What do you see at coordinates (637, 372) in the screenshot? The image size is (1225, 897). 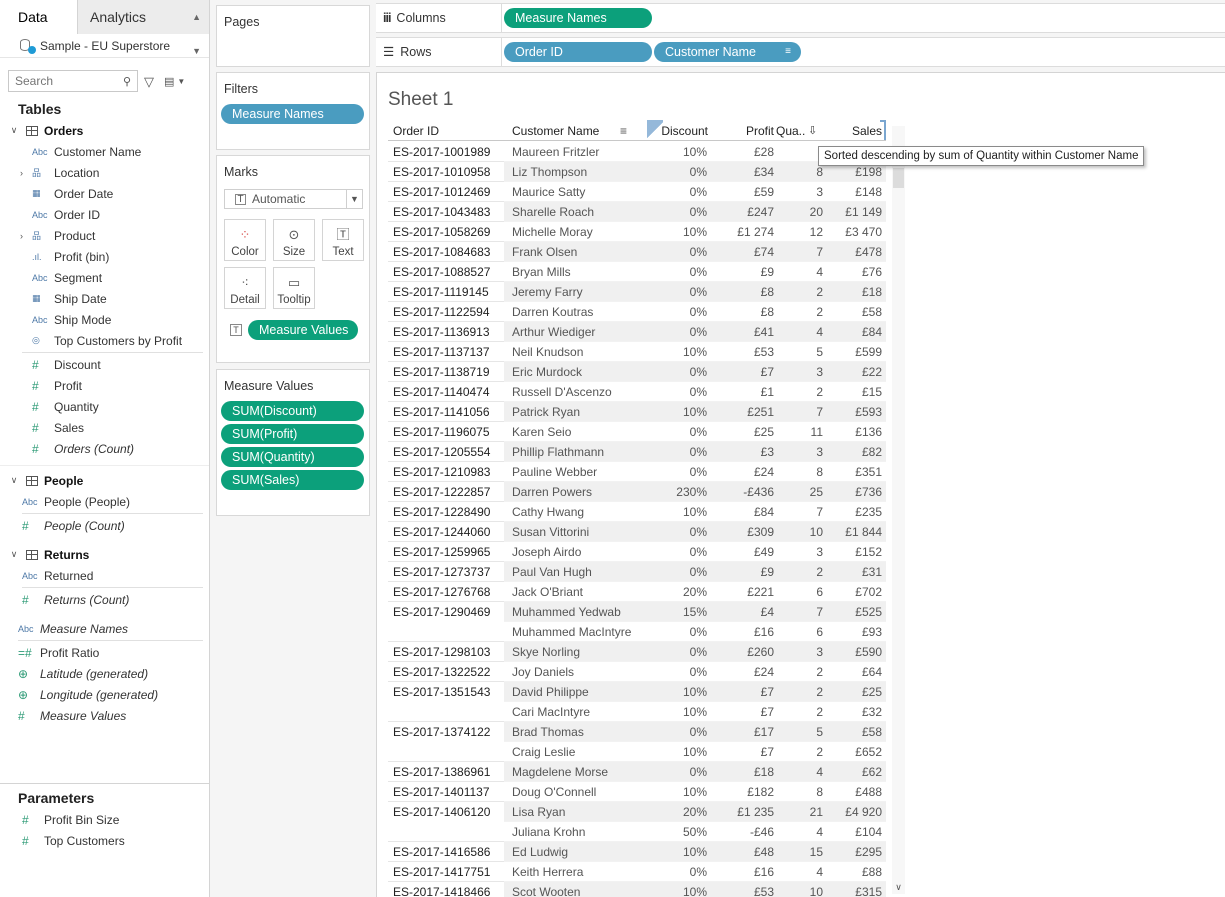 I see `table-row: ES-2017-1138719 Eric Murdock 0% £7 3 £22` at bounding box center [637, 372].